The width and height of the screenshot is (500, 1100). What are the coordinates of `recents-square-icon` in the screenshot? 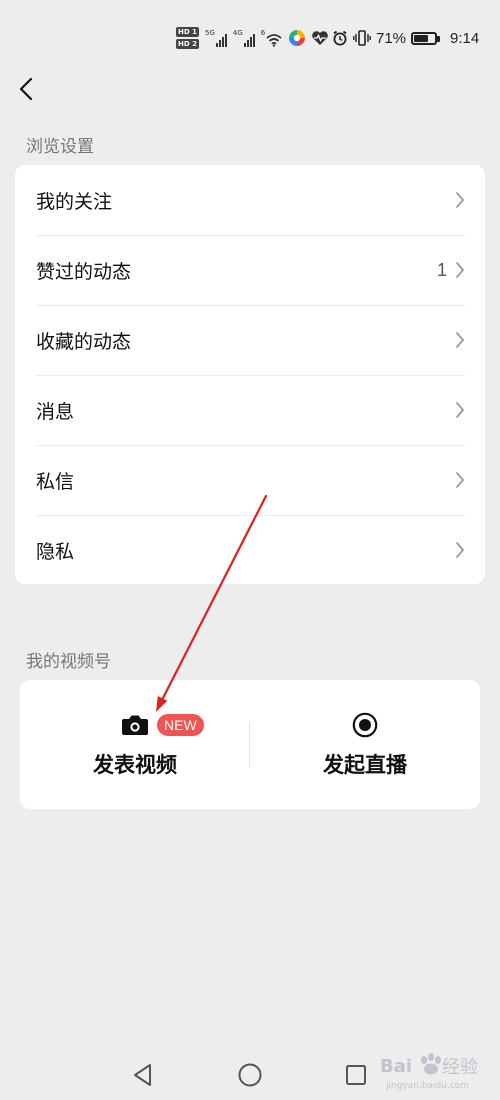 It's located at (356, 1075).